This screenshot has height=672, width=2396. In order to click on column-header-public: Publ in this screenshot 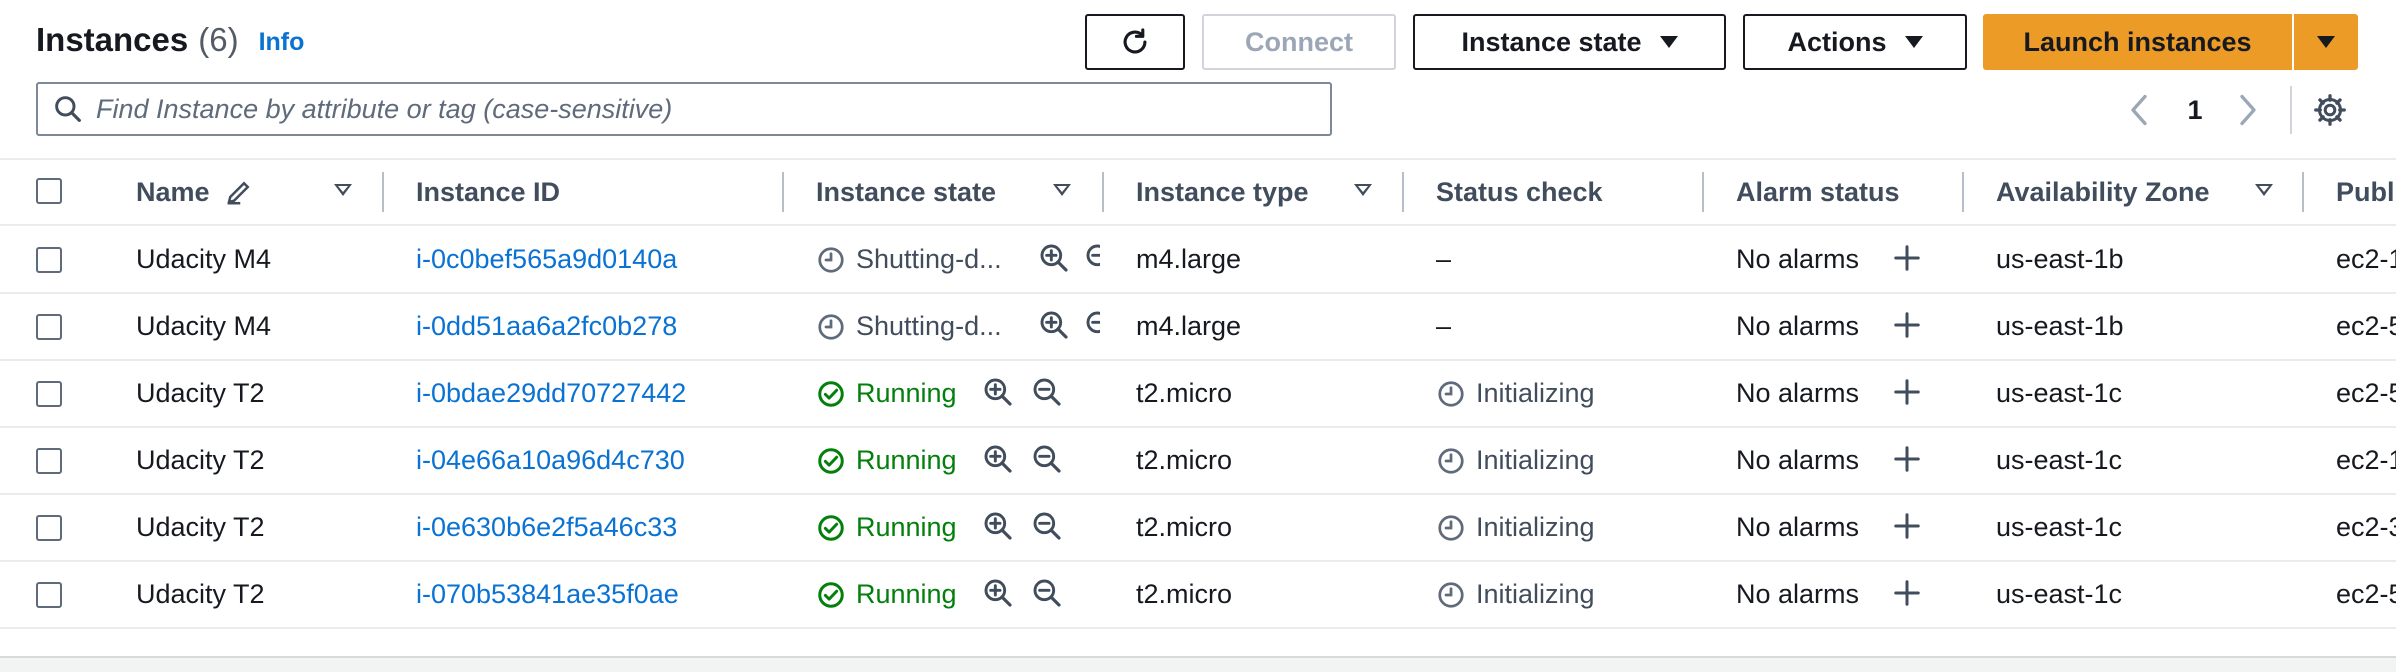, I will do `click(2365, 192)`.